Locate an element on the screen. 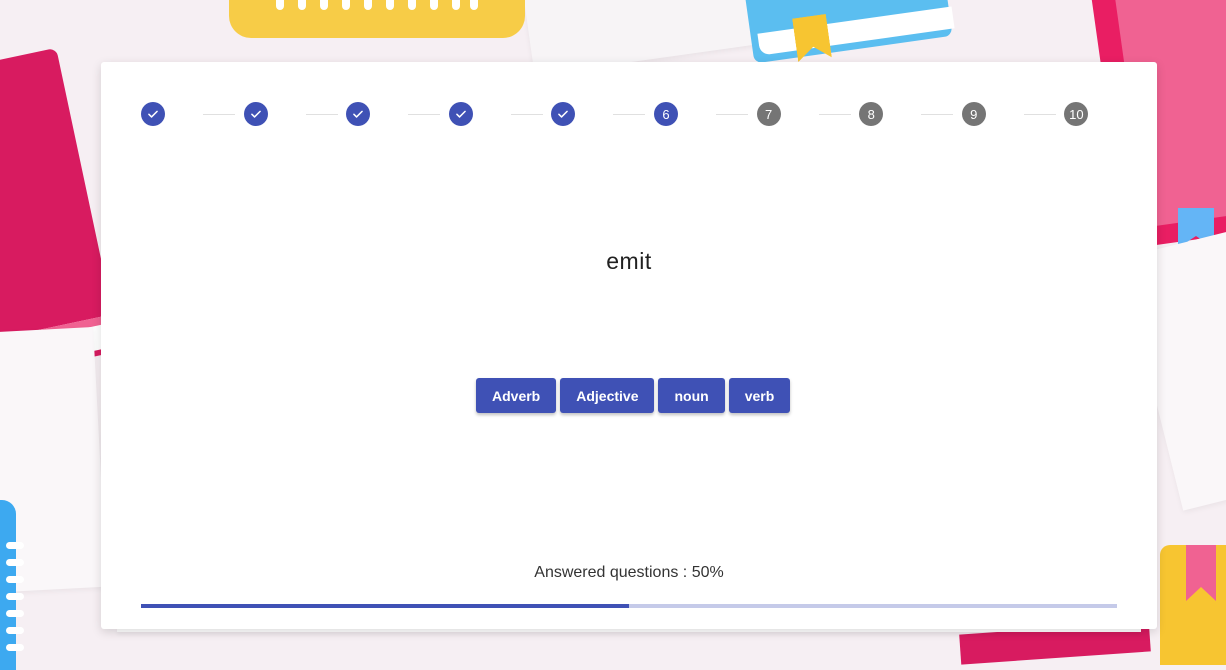 The image size is (1226, 670). step-9: 9 is located at coordinates (973, 114).